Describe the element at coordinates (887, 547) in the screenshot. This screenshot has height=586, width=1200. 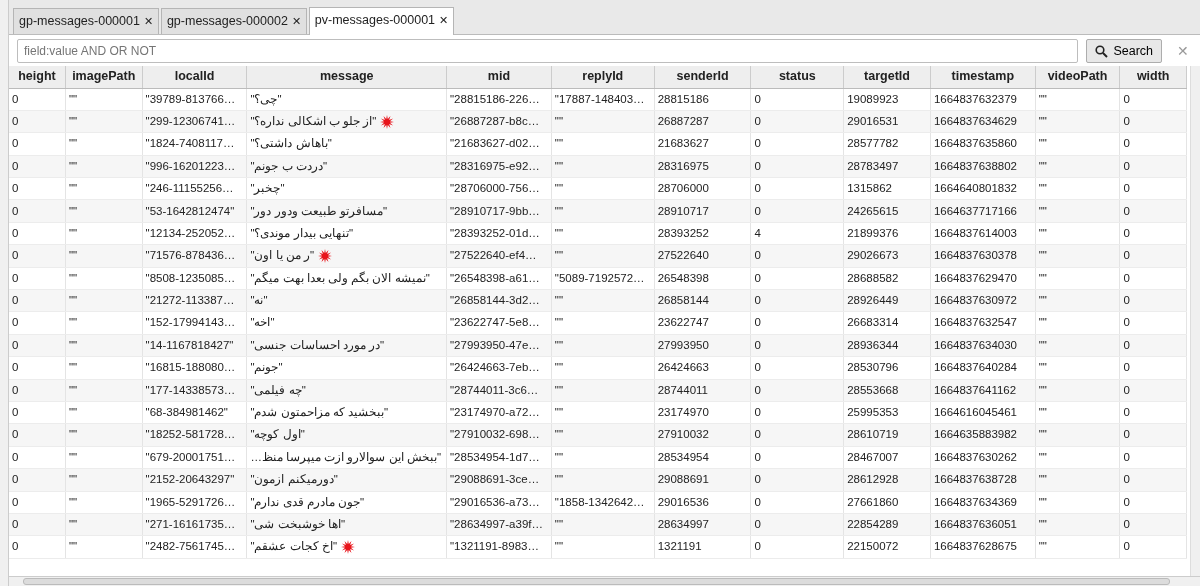
I see `table-cell: 22150072` at that location.